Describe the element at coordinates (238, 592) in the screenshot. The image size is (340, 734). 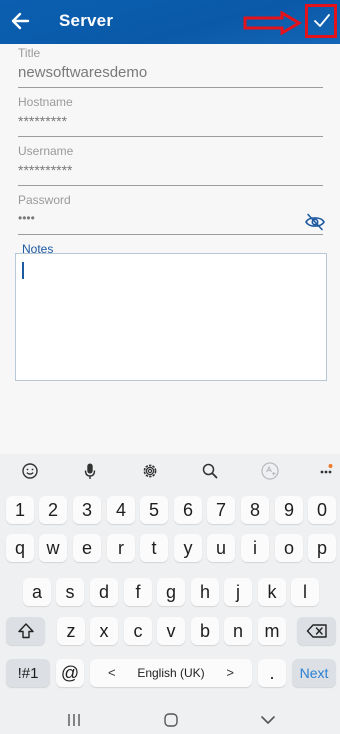
I see `key-j: j` at that location.